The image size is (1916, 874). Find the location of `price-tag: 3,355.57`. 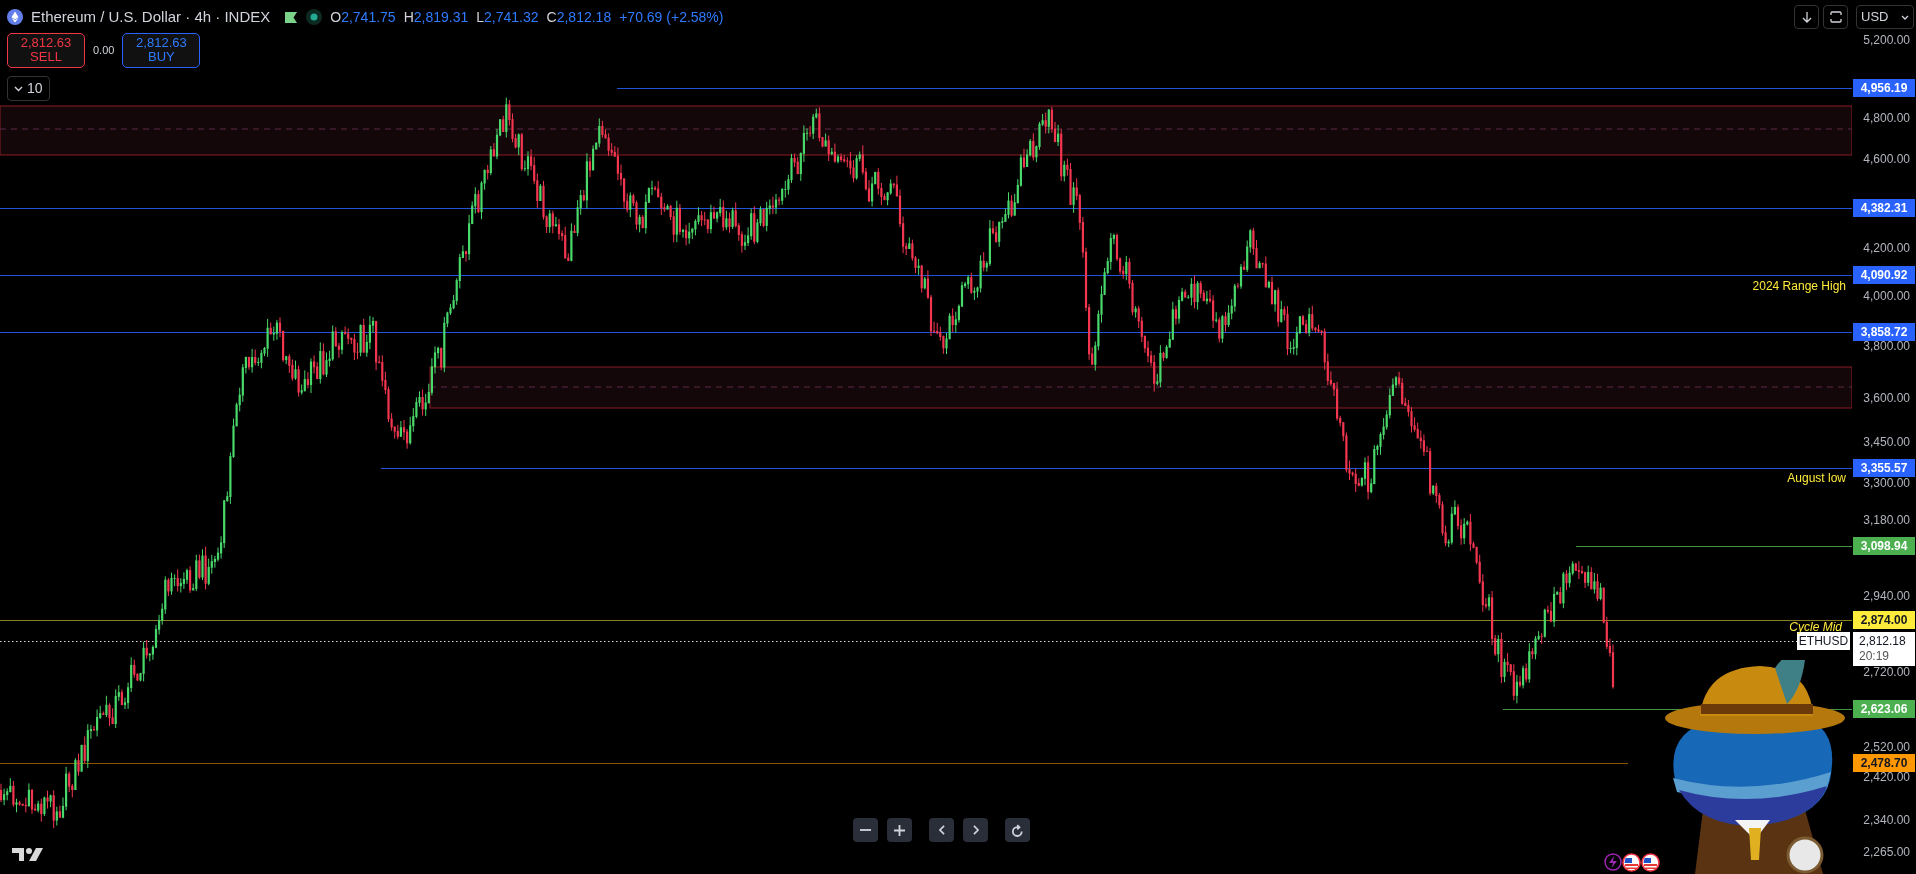

price-tag: 3,355.57 is located at coordinates (1884, 468).